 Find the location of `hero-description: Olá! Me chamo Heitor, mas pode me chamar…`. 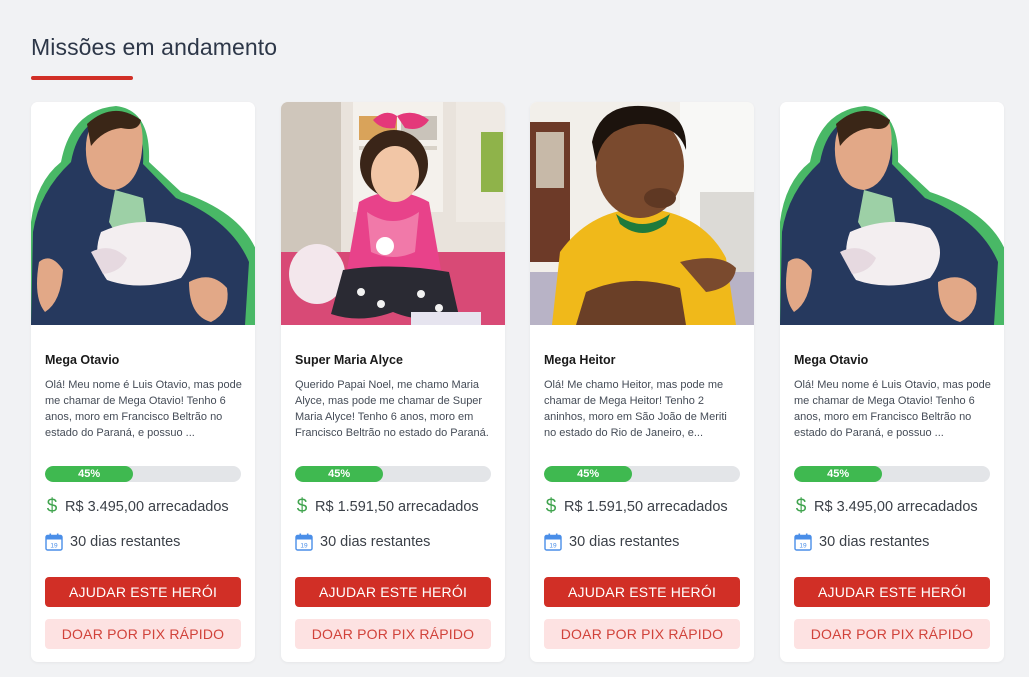

hero-description: Olá! Me chamo Heitor, mas pode me chamar… is located at coordinates (635, 409).